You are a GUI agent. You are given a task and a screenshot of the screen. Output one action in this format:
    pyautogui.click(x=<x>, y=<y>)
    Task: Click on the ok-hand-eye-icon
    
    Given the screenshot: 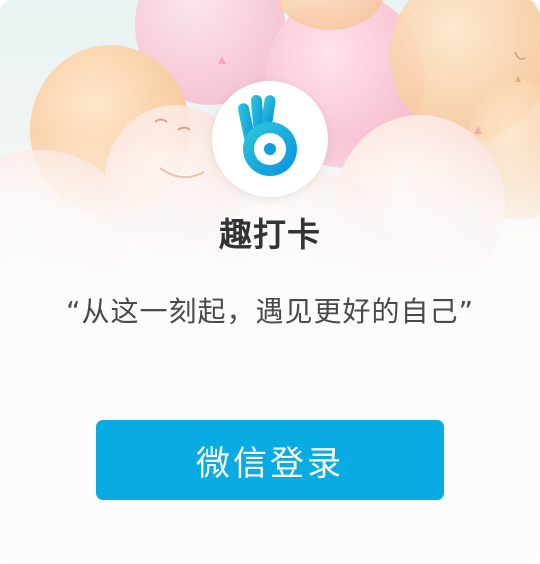 What is the action you would take?
    pyautogui.click(x=267, y=135)
    